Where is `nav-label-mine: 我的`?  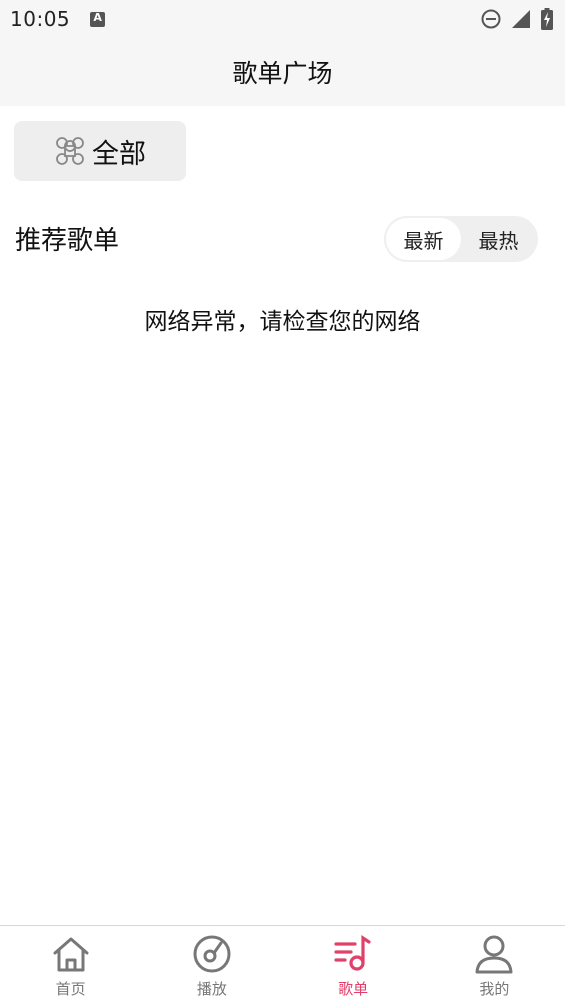 nav-label-mine: 我的 is located at coordinates (494, 989).